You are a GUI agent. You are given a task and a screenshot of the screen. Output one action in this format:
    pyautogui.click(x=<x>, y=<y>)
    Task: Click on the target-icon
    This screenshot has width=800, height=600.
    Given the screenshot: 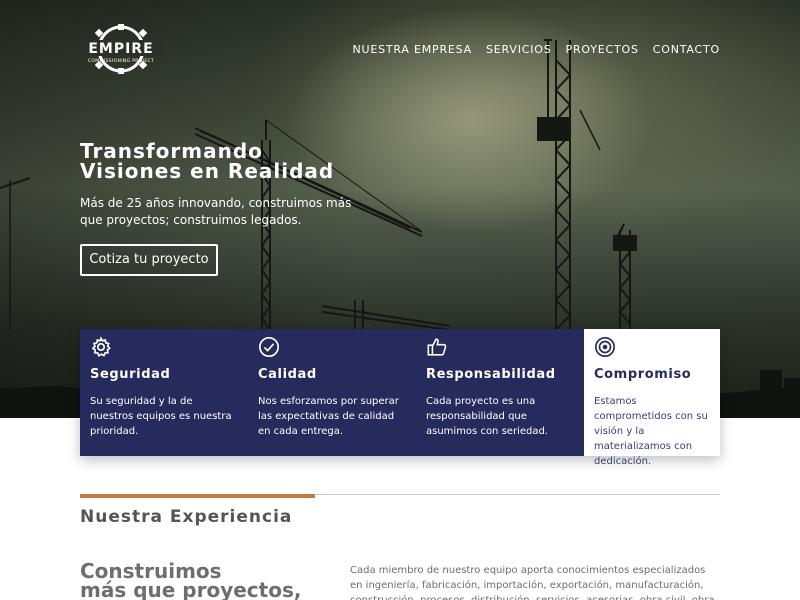 What is the action you would take?
    pyautogui.click(x=605, y=347)
    